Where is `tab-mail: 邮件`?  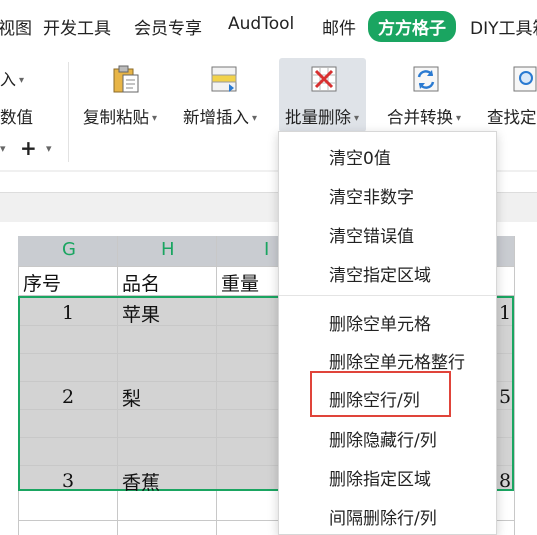
tab-mail: 邮件 is located at coordinates (339, 26).